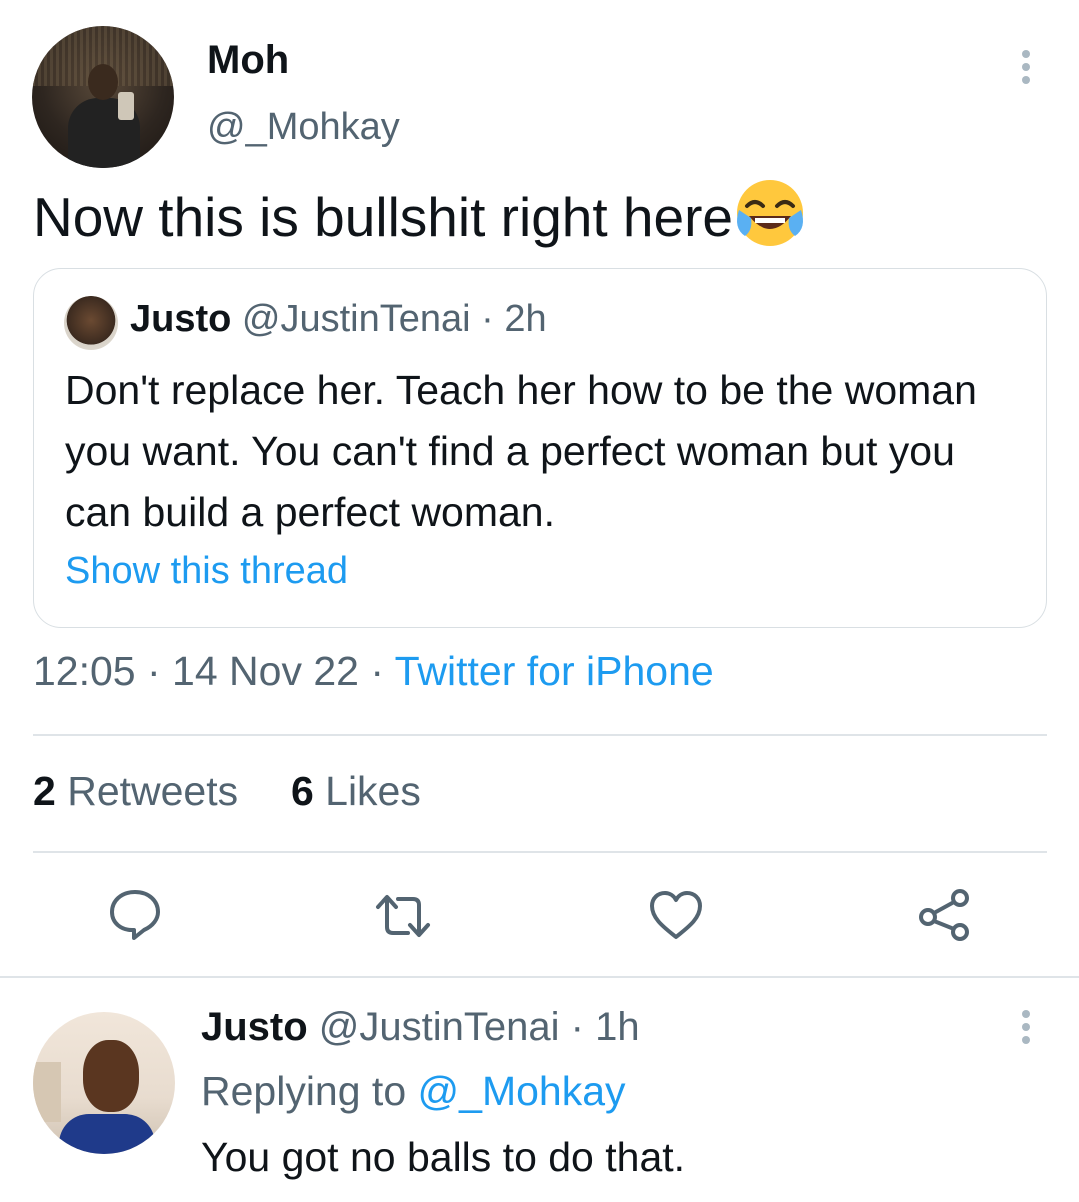 This screenshot has width=1079, height=1202. I want to click on author-avatar, so click(103, 97).